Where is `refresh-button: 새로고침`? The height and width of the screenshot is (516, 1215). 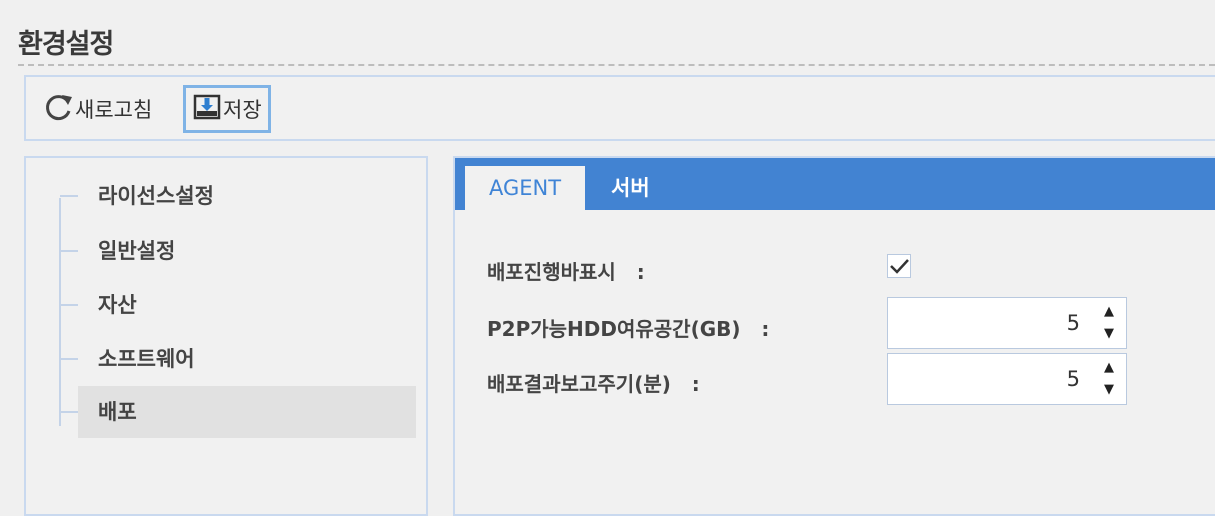
refresh-button: 새로고침 is located at coordinates (98, 109).